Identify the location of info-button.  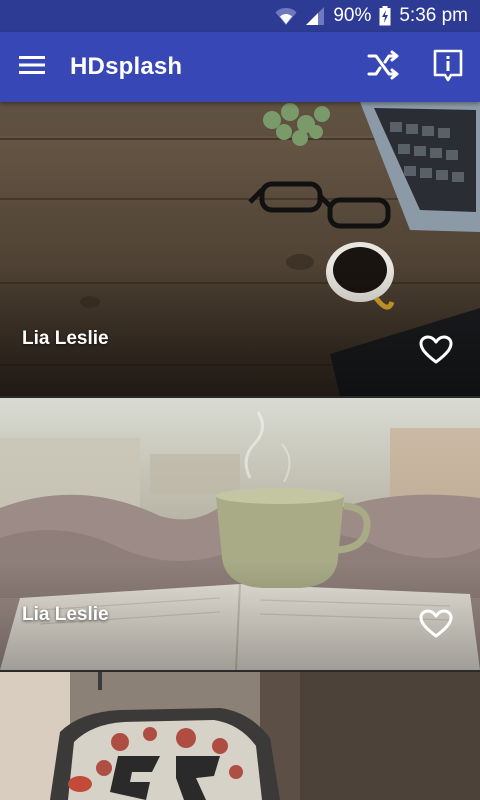
(448, 67).